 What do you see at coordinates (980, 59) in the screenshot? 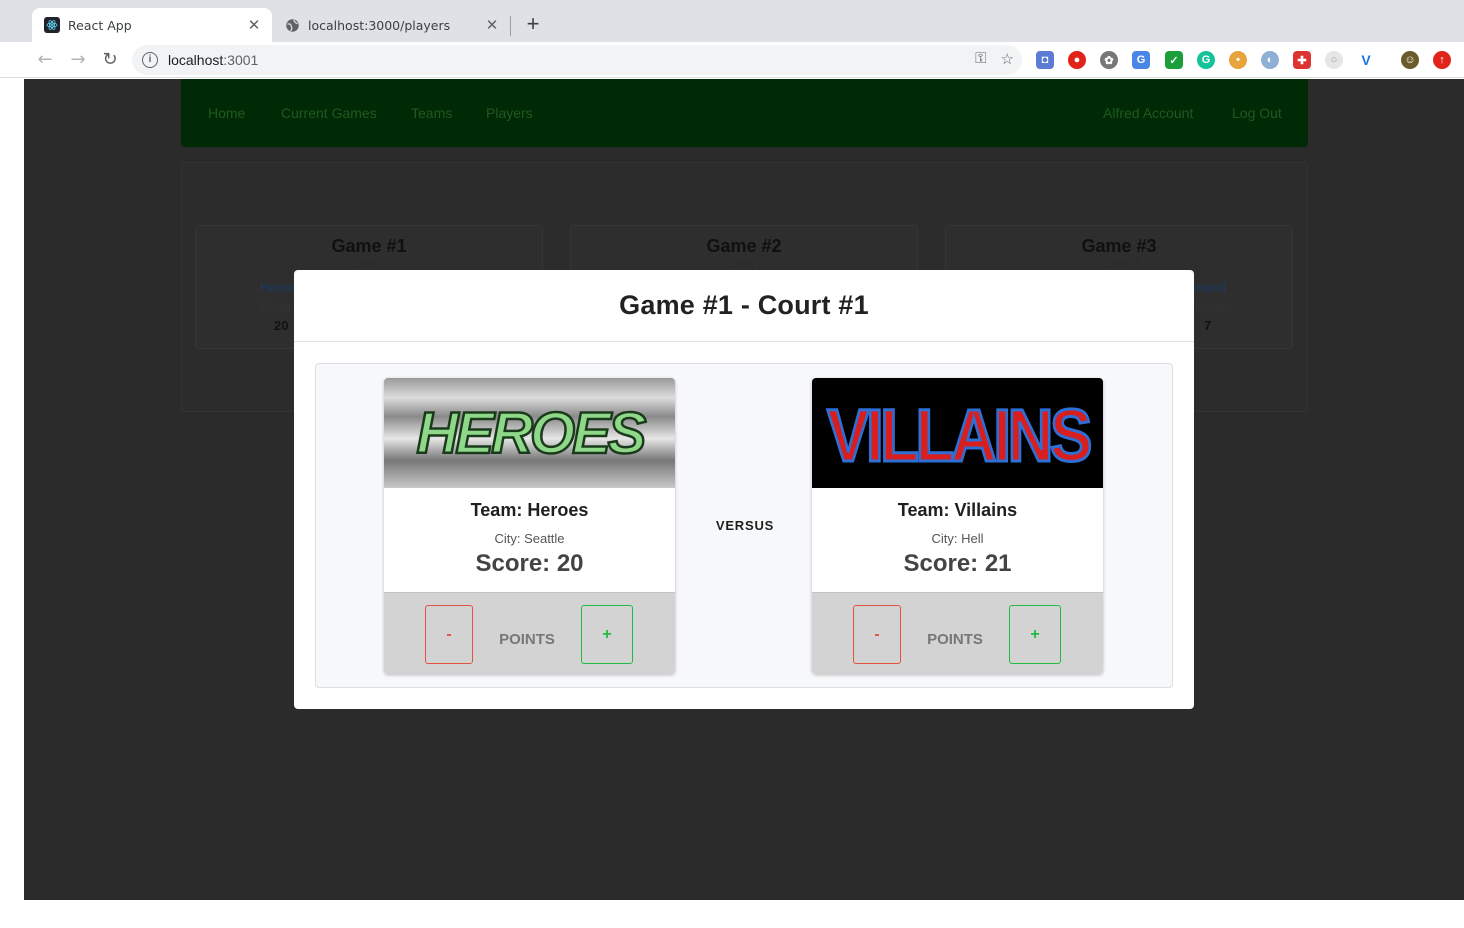
I see `key-icon: ⚿` at bounding box center [980, 59].